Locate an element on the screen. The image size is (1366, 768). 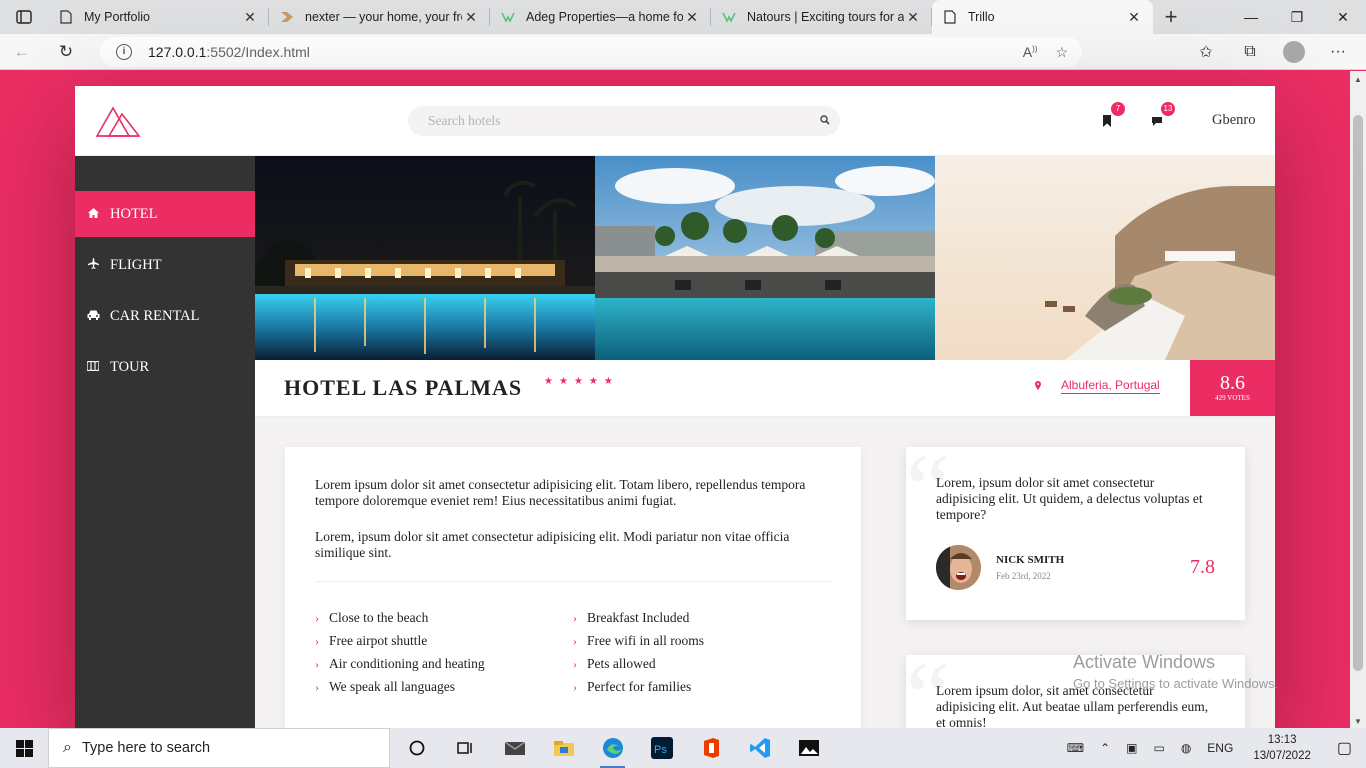
collections-icon: ⧉ is located at coordinates (1250, 52).